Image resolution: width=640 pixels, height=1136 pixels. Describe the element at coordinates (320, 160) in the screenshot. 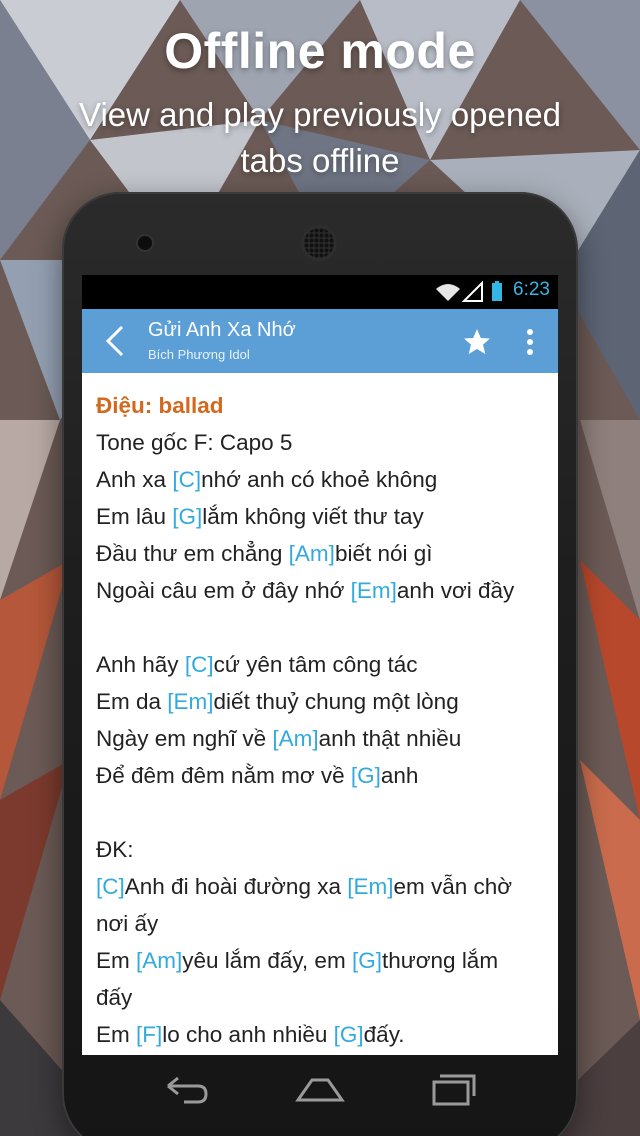

I see `promo-subheadline-line-2: tabs offline` at that location.